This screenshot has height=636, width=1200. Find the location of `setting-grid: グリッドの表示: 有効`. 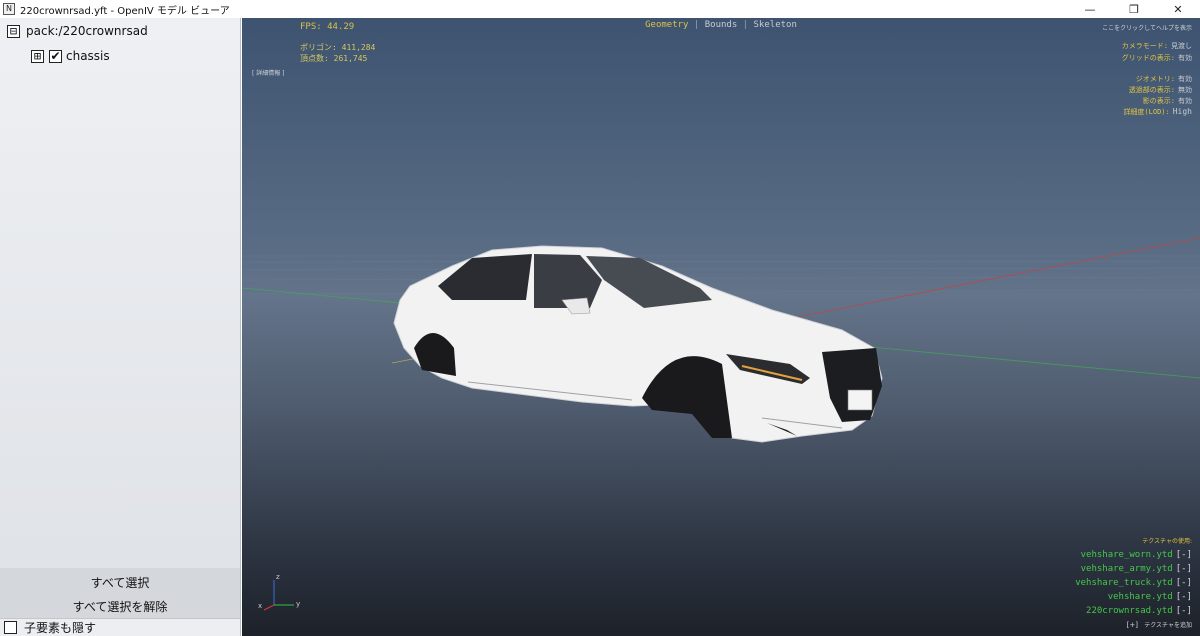

setting-grid: グリッドの表示: 有効 is located at coordinates (1157, 58).